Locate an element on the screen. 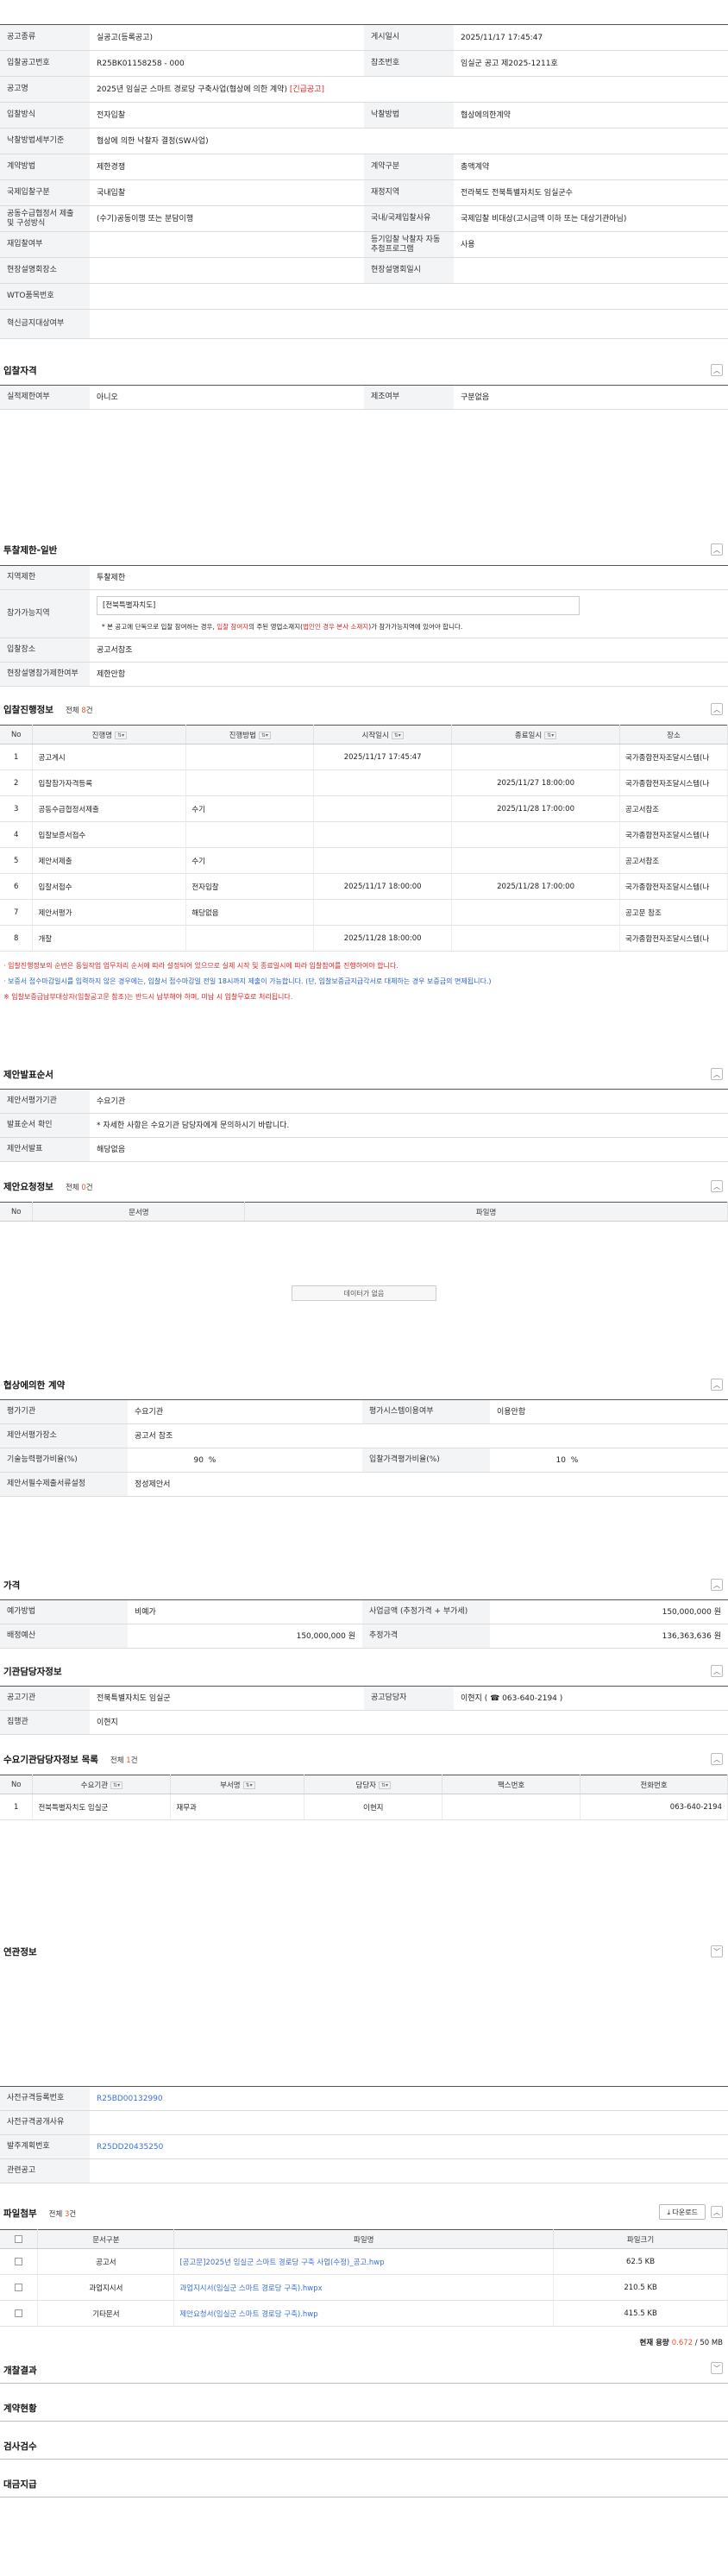  section-title-text: 파일첨부 is located at coordinates (20, 2213).